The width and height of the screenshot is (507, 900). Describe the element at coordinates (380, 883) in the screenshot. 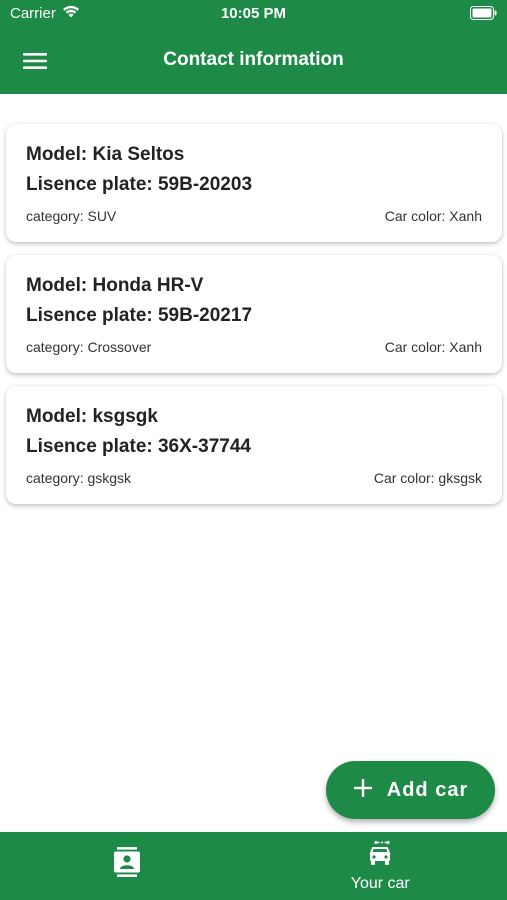

I see `nav-label-your-car: Your car` at that location.